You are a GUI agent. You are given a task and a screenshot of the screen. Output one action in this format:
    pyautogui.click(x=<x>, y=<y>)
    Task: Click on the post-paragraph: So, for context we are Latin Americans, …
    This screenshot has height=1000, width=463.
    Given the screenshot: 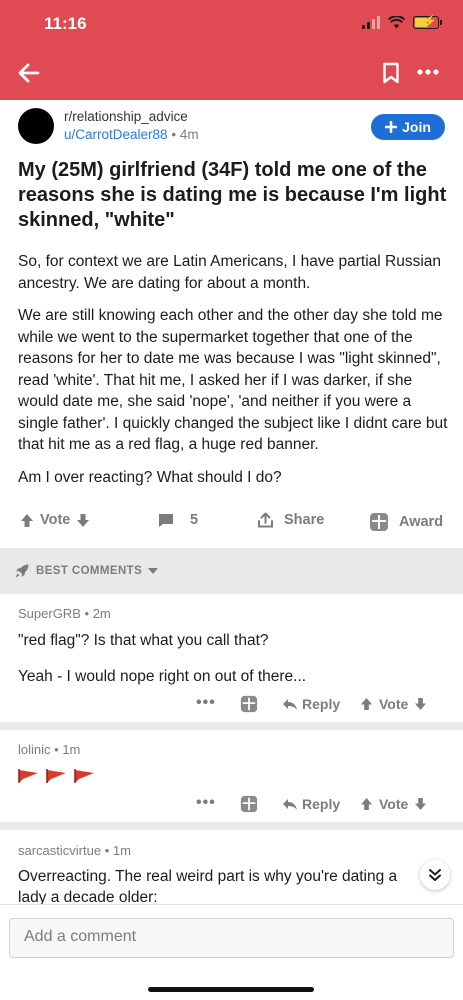 What is the action you would take?
    pyautogui.click(x=230, y=272)
    